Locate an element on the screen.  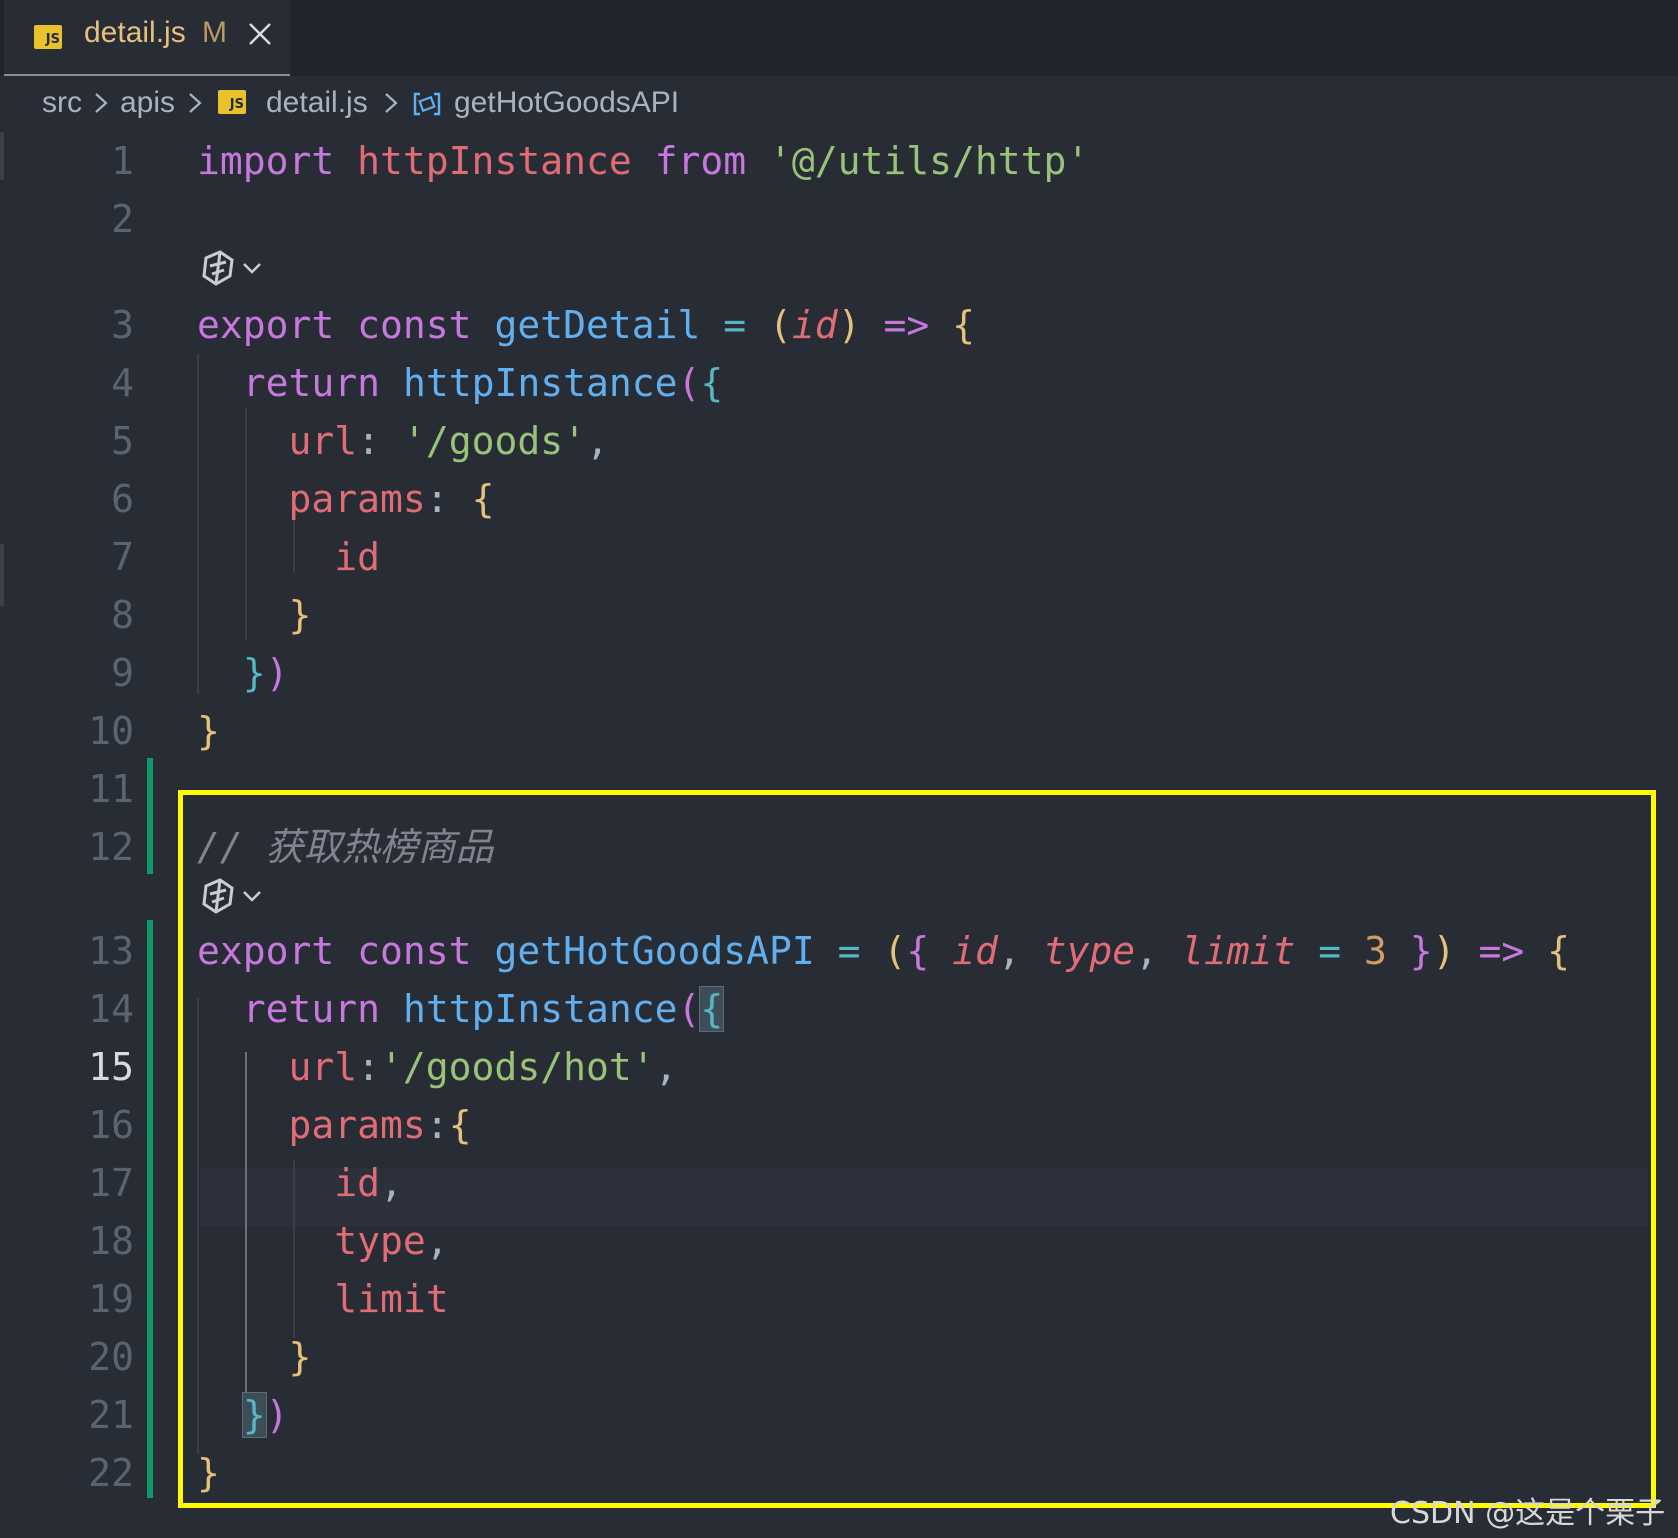
code-line: 2 is located at coordinates (839, 219).